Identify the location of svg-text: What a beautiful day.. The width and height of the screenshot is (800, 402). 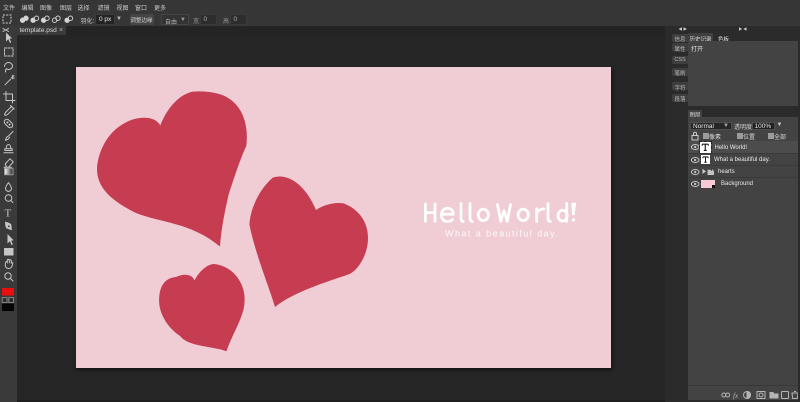
(502, 233).